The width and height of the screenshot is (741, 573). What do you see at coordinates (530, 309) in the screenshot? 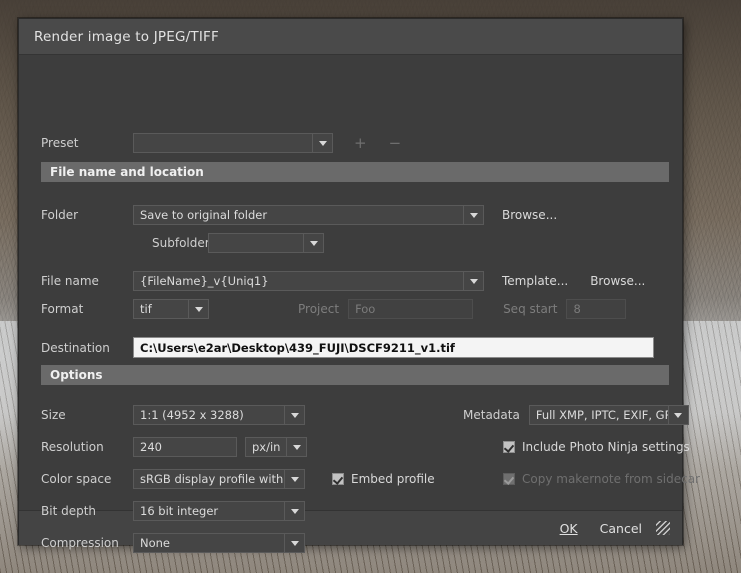
I see `seq-start-label: Seq start` at bounding box center [530, 309].